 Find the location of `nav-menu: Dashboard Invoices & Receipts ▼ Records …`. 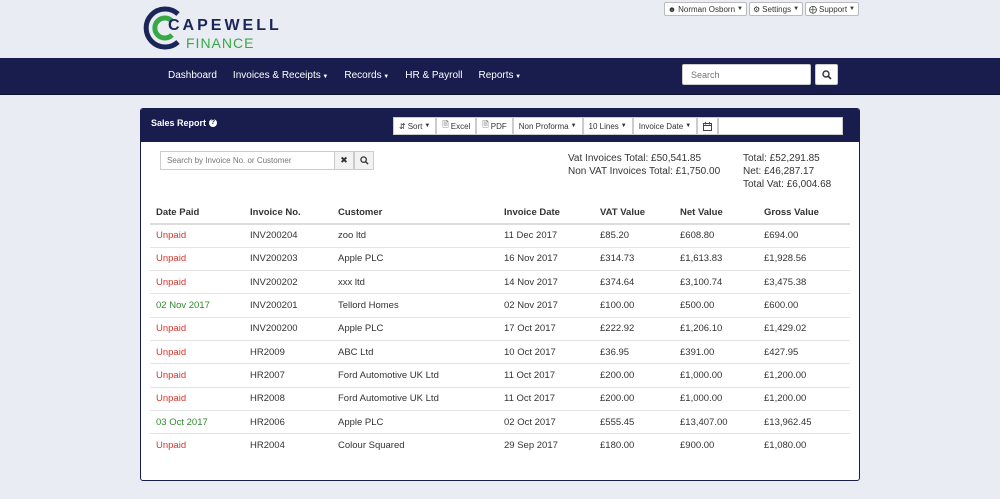

nav-menu: Dashboard Invoices & Receipts ▼ Records … is located at coordinates (344, 76).